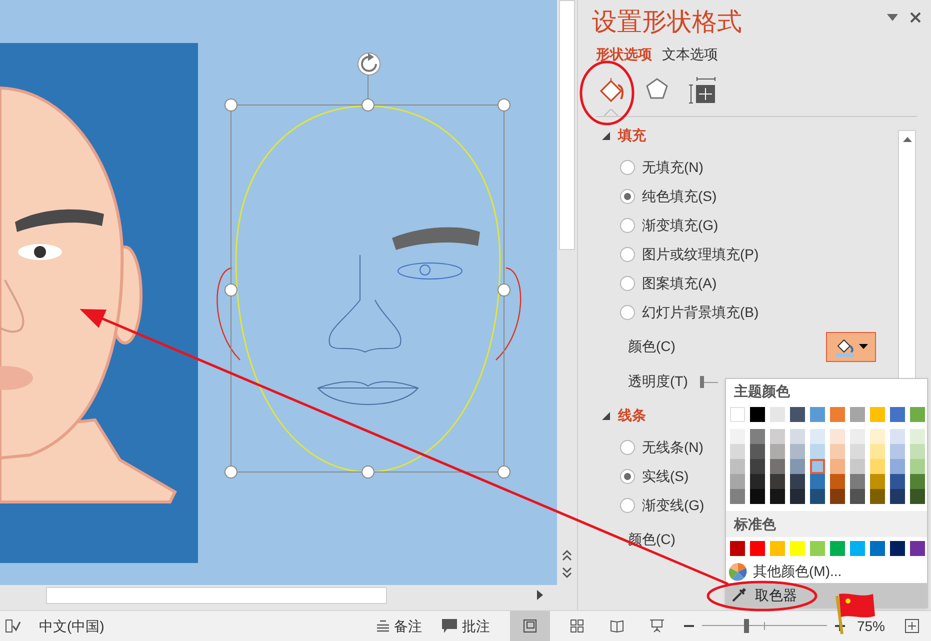  I want to click on rotate-handle-icon, so click(369, 64).